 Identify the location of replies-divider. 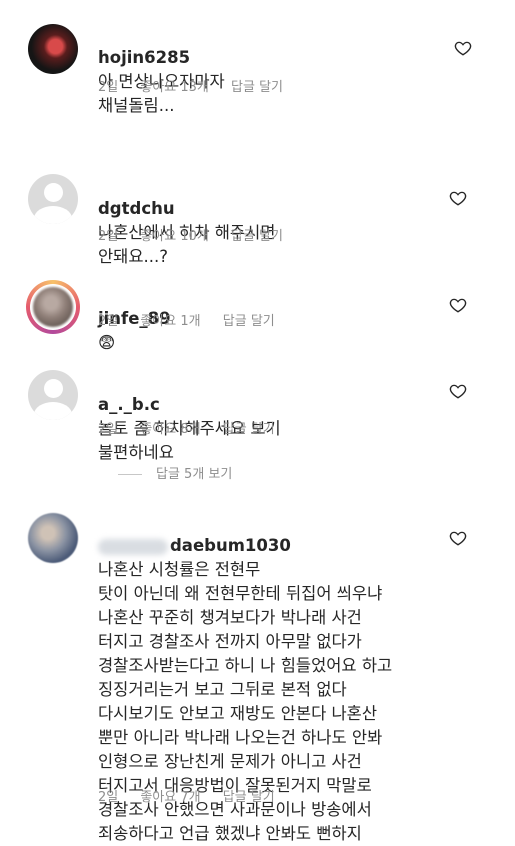
(130, 474).